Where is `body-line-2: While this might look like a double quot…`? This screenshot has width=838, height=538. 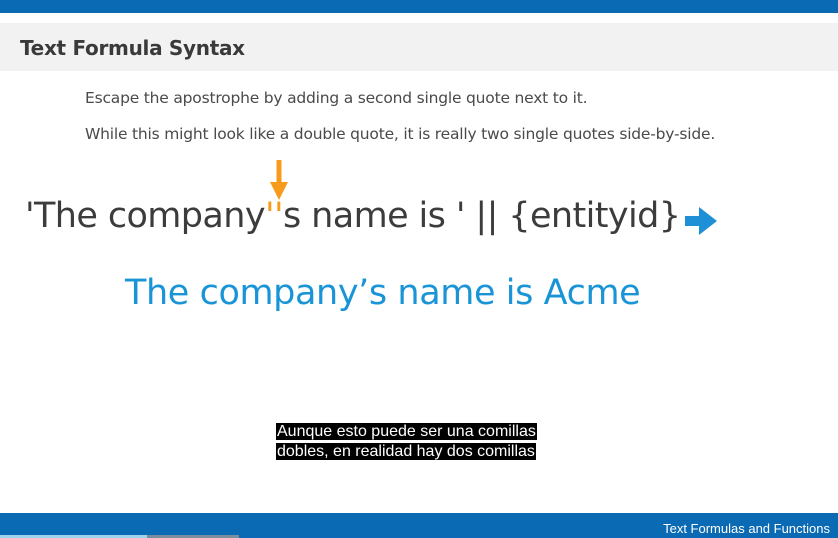 body-line-2: While this might look like a double quot… is located at coordinates (400, 134).